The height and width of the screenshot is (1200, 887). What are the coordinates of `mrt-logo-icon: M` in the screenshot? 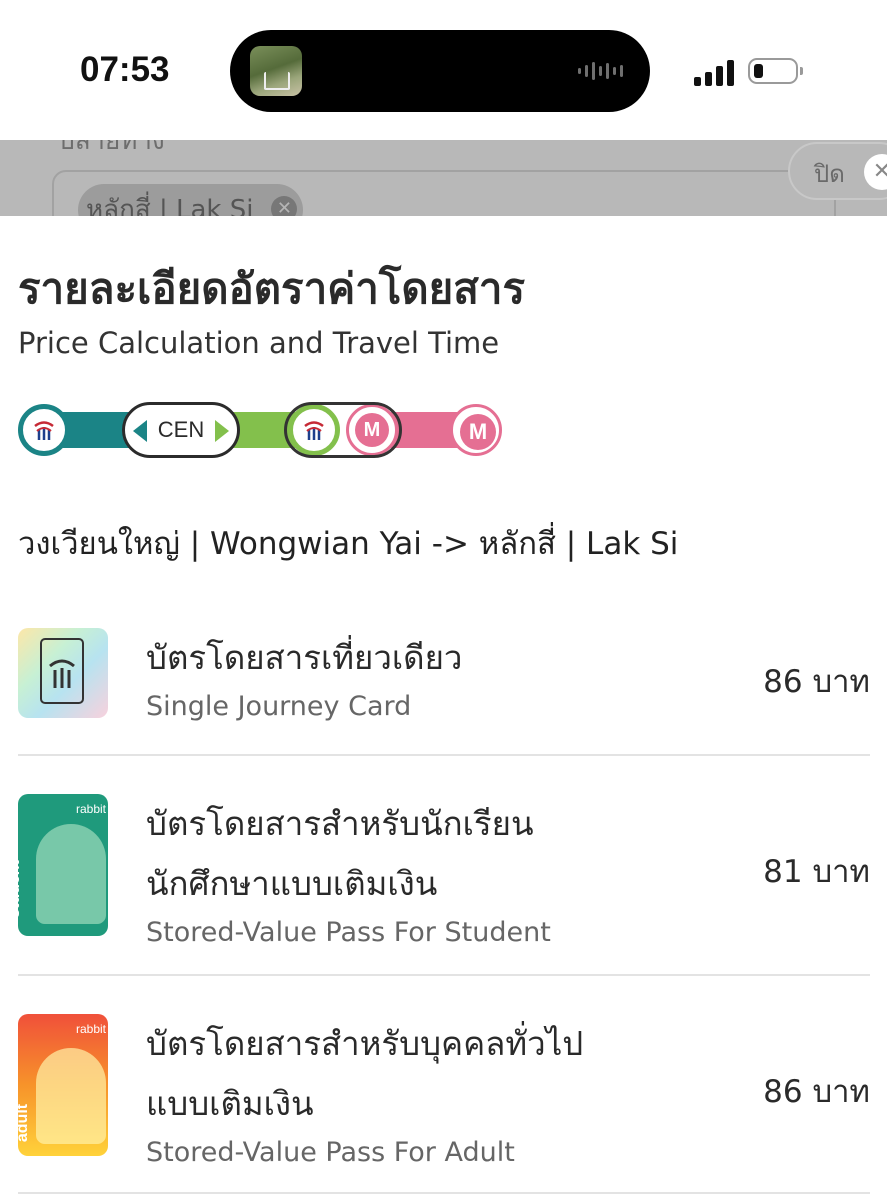 It's located at (478, 432).